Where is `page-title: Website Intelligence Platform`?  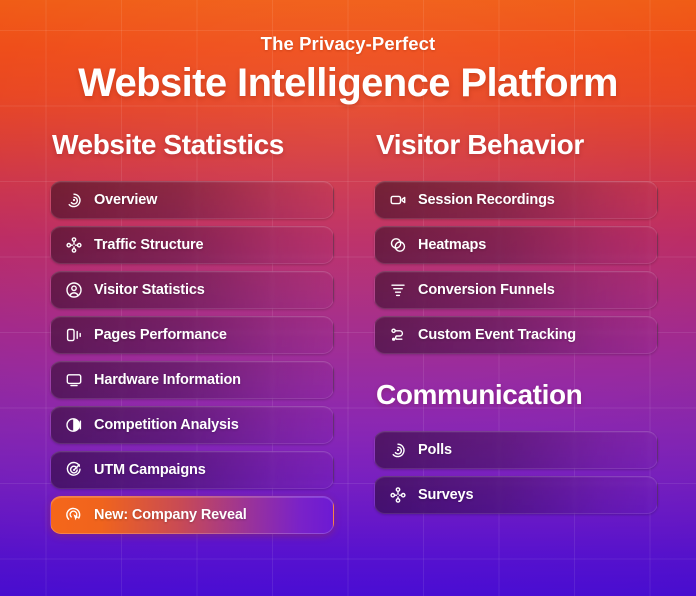
page-title: Website Intelligence Platform is located at coordinates (348, 83).